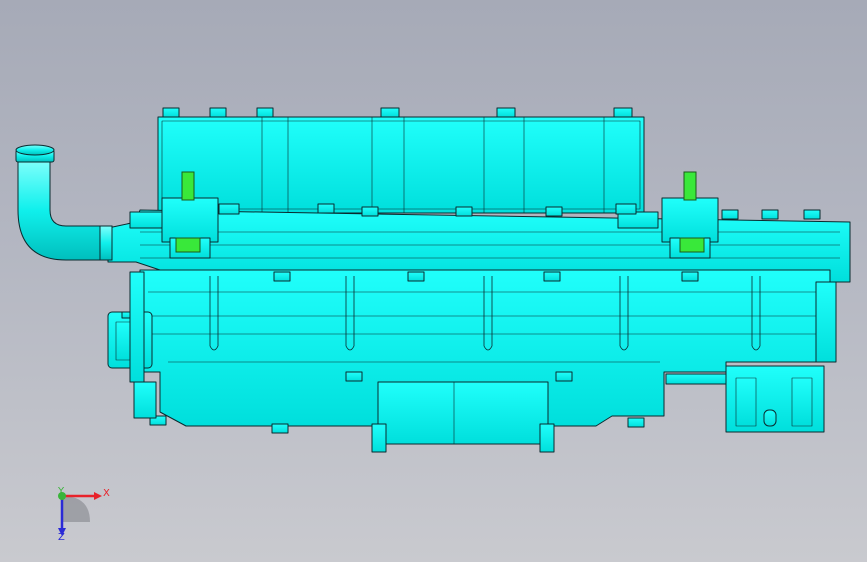 Image resolution: width=867 pixels, height=562 pixels. What do you see at coordinates (745, 399) in the screenshot?
I see `right-connector-block` at bounding box center [745, 399].